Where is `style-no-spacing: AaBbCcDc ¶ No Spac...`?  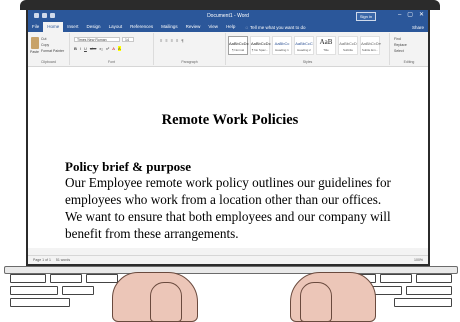
style-no-spacing: AaBbCcDc ¶ No Spac... is located at coordinates (260, 45).